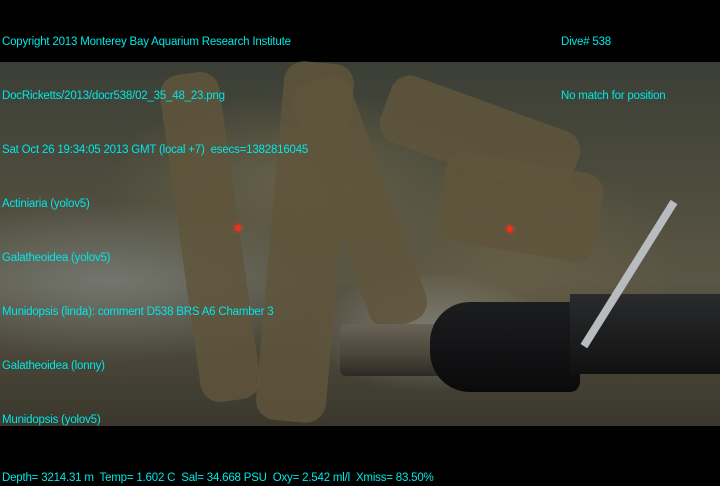 The height and width of the screenshot is (486, 720). Describe the element at coordinates (613, 96) in the screenshot. I see `position-status: No match for position` at that location.